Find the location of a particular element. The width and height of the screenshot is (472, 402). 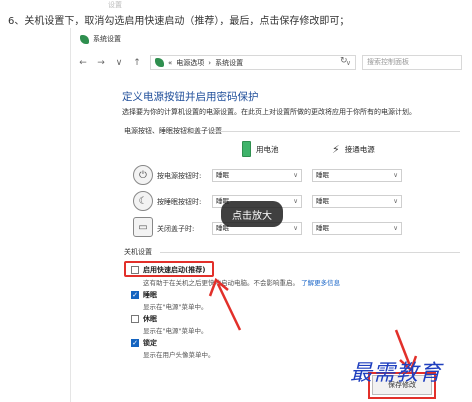

annotation-arrows is located at coordinates (313, 325).